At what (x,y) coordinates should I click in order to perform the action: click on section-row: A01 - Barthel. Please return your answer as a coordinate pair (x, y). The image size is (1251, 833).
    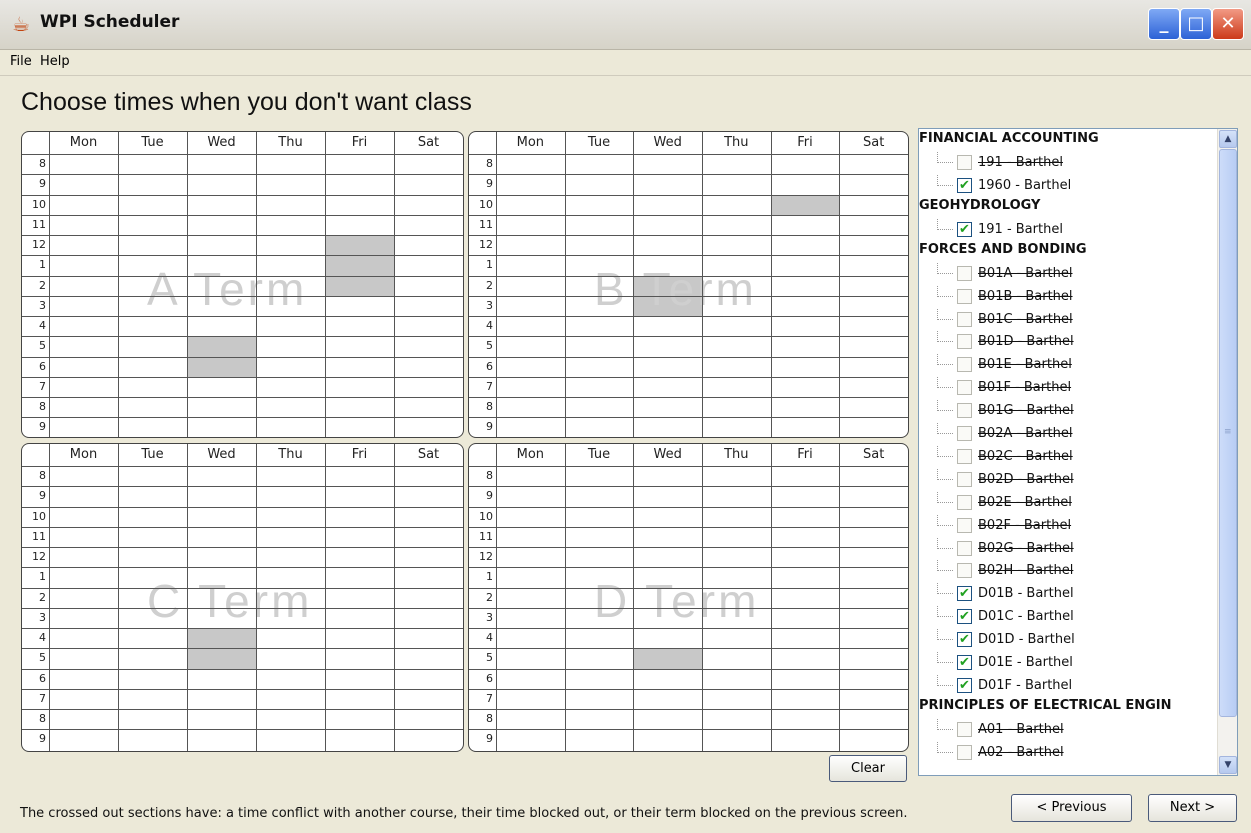
    Looking at the image, I should click on (1072, 729).